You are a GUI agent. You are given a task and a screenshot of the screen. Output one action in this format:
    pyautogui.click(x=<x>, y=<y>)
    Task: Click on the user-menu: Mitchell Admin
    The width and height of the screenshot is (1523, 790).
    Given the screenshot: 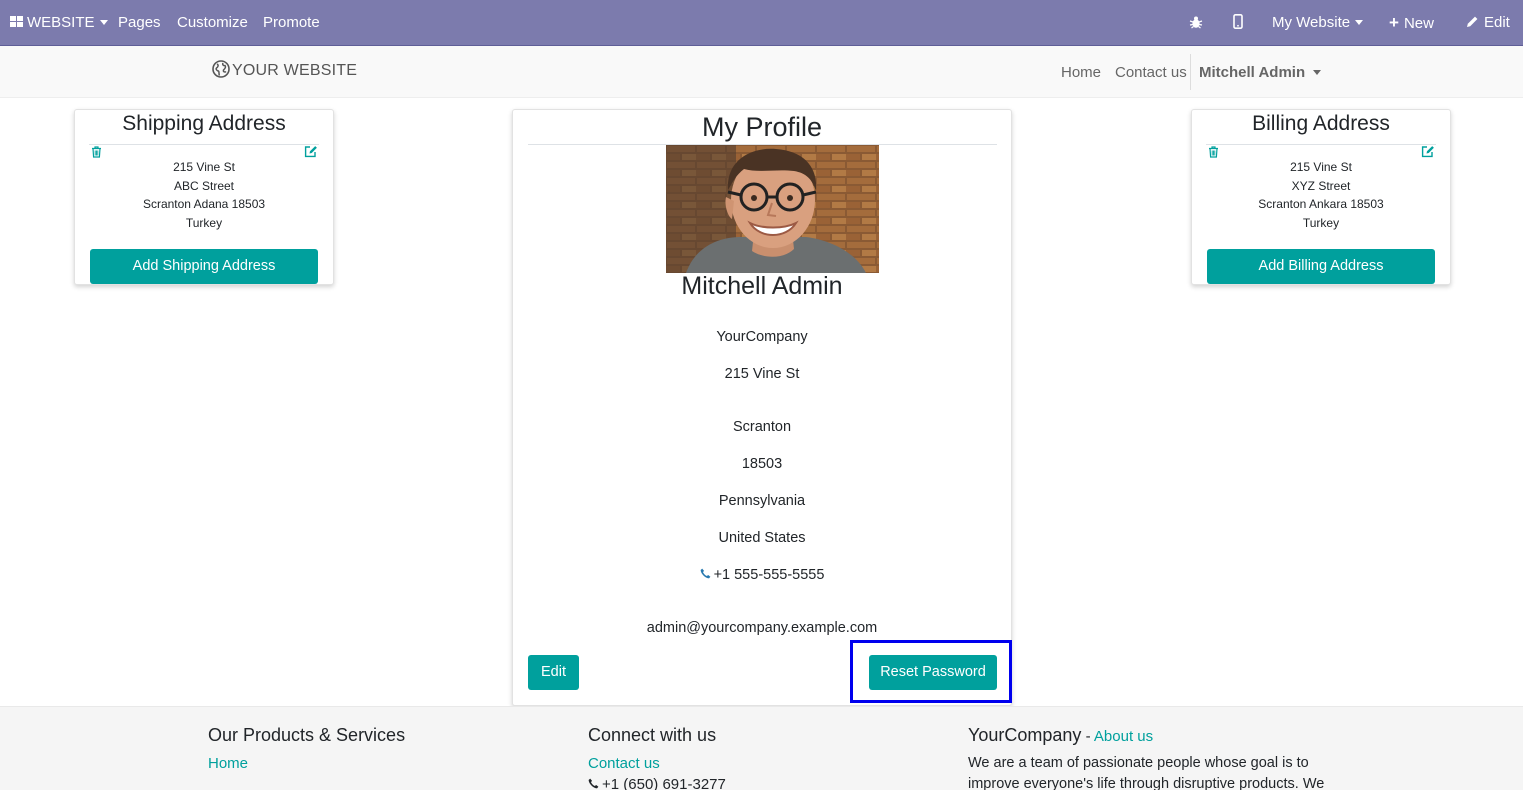 What is the action you would take?
    pyautogui.click(x=1260, y=72)
    